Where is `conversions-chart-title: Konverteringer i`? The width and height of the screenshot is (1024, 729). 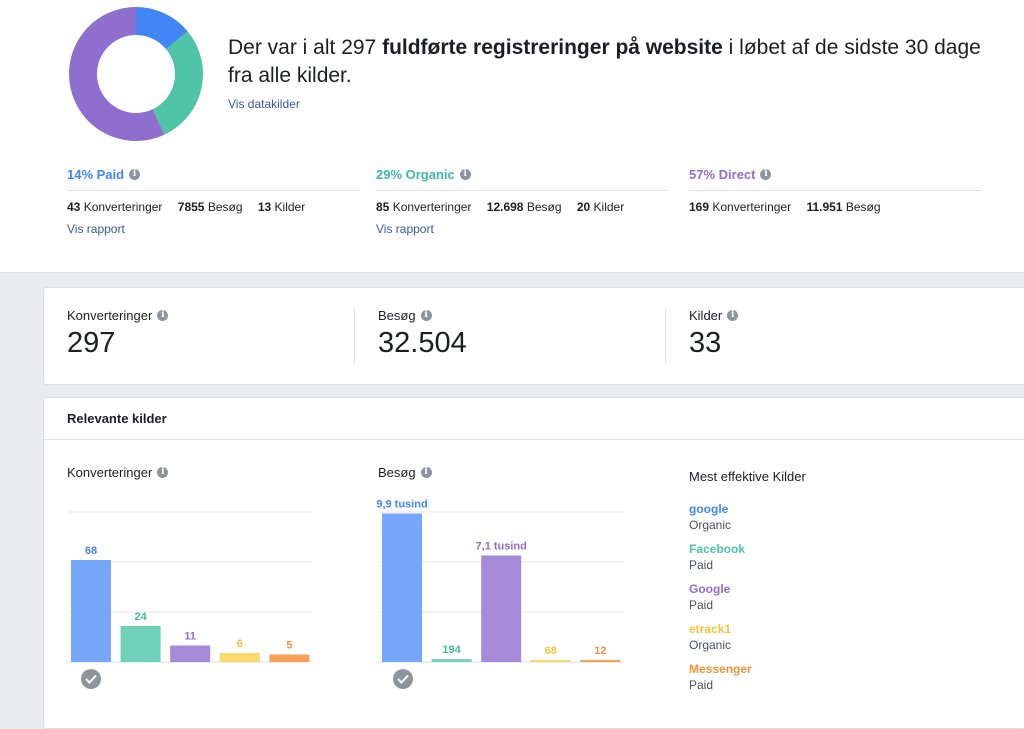 conversions-chart-title: Konverteringer i is located at coordinates (118, 472).